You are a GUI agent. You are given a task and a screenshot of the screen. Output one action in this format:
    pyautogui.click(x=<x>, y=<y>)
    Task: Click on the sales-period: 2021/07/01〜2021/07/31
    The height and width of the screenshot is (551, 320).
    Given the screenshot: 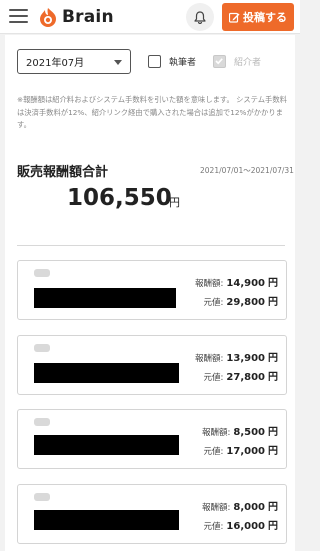 What is the action you would take?
    pyautogui.click(x=247, y=170)
    